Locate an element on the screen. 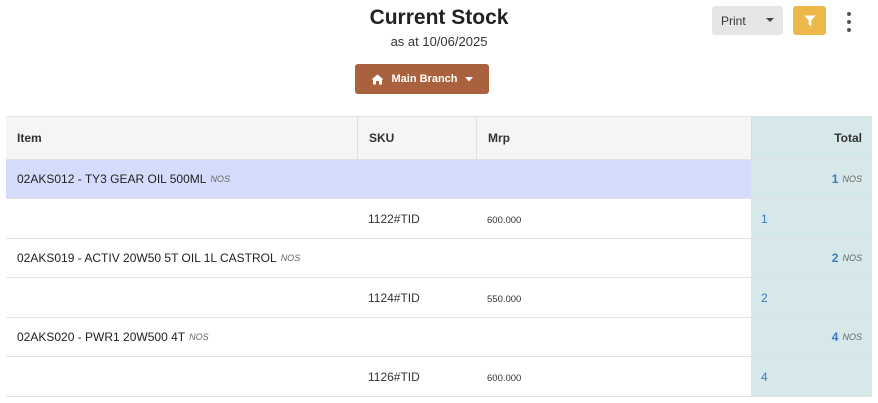  table-row-detail: 1122#TID 600.000 1 is located at coordinates (439, 219).